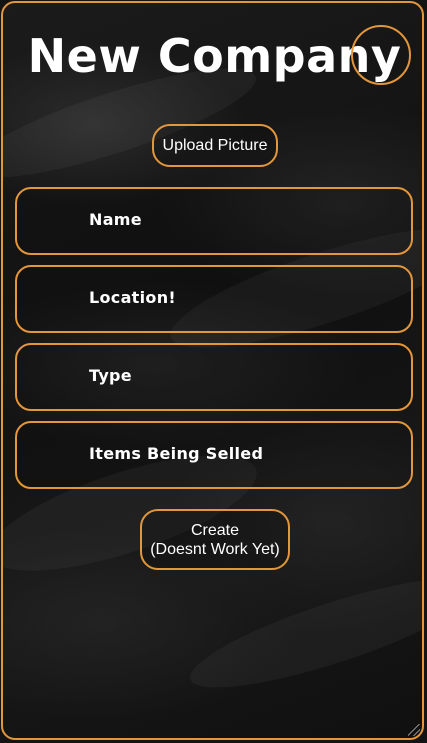 This screenshot has height=743, width=427. I want to click on create-button: Create (Doesnt Work Yet), so click(215, 539).